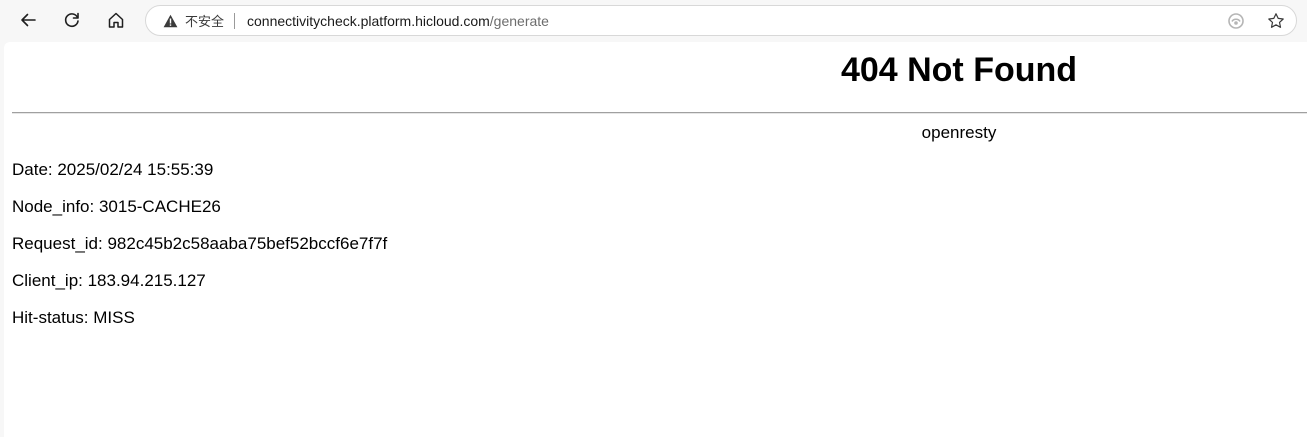 The height and width of the screenshot is (437, 1307). What do you see at coordinates (1276, 21) in the screenshot?
I see `star-icon` at bounding box center [1276, 21].